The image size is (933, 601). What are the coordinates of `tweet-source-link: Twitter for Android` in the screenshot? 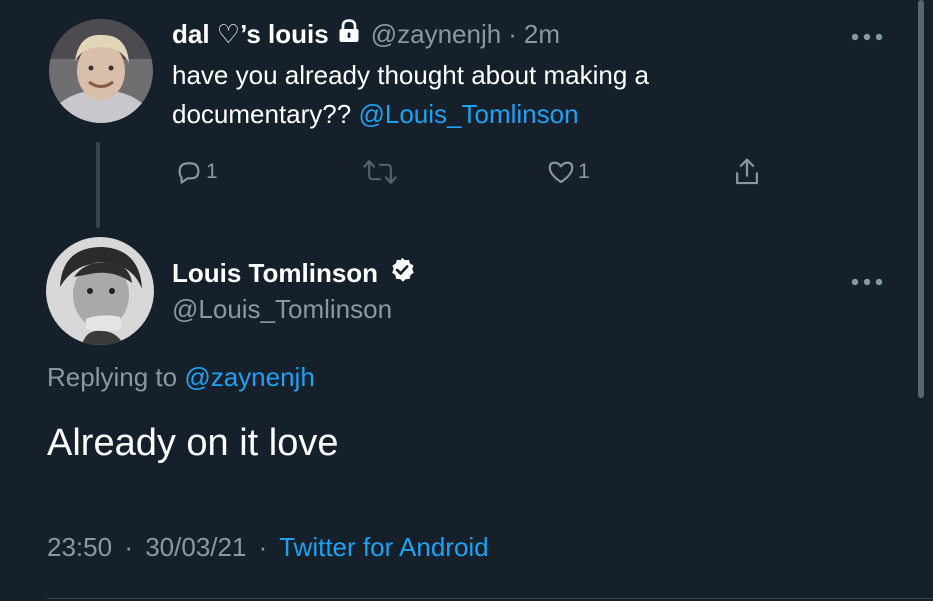 It's located at (384, 547).